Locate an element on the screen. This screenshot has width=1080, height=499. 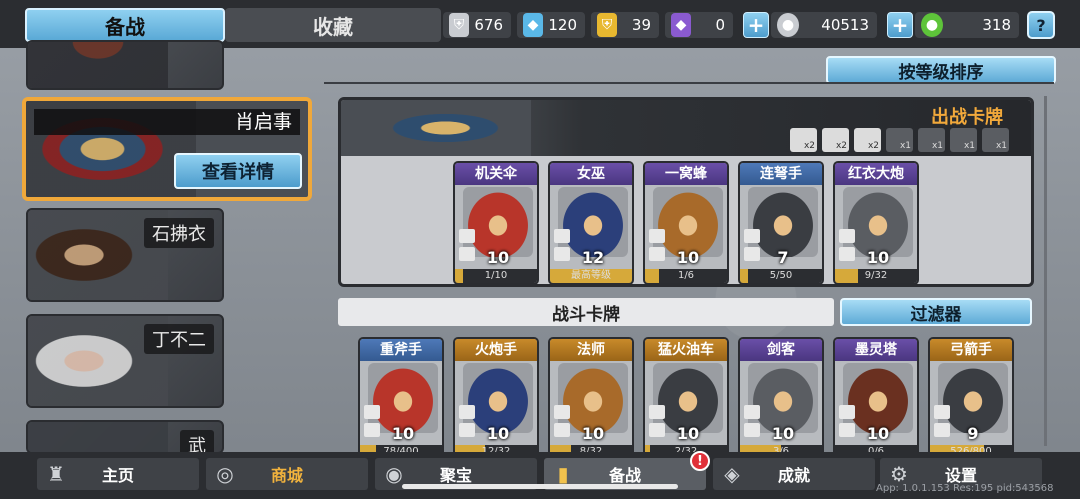
fist-skill-icon: x1 is located at coordinates (899, 140).